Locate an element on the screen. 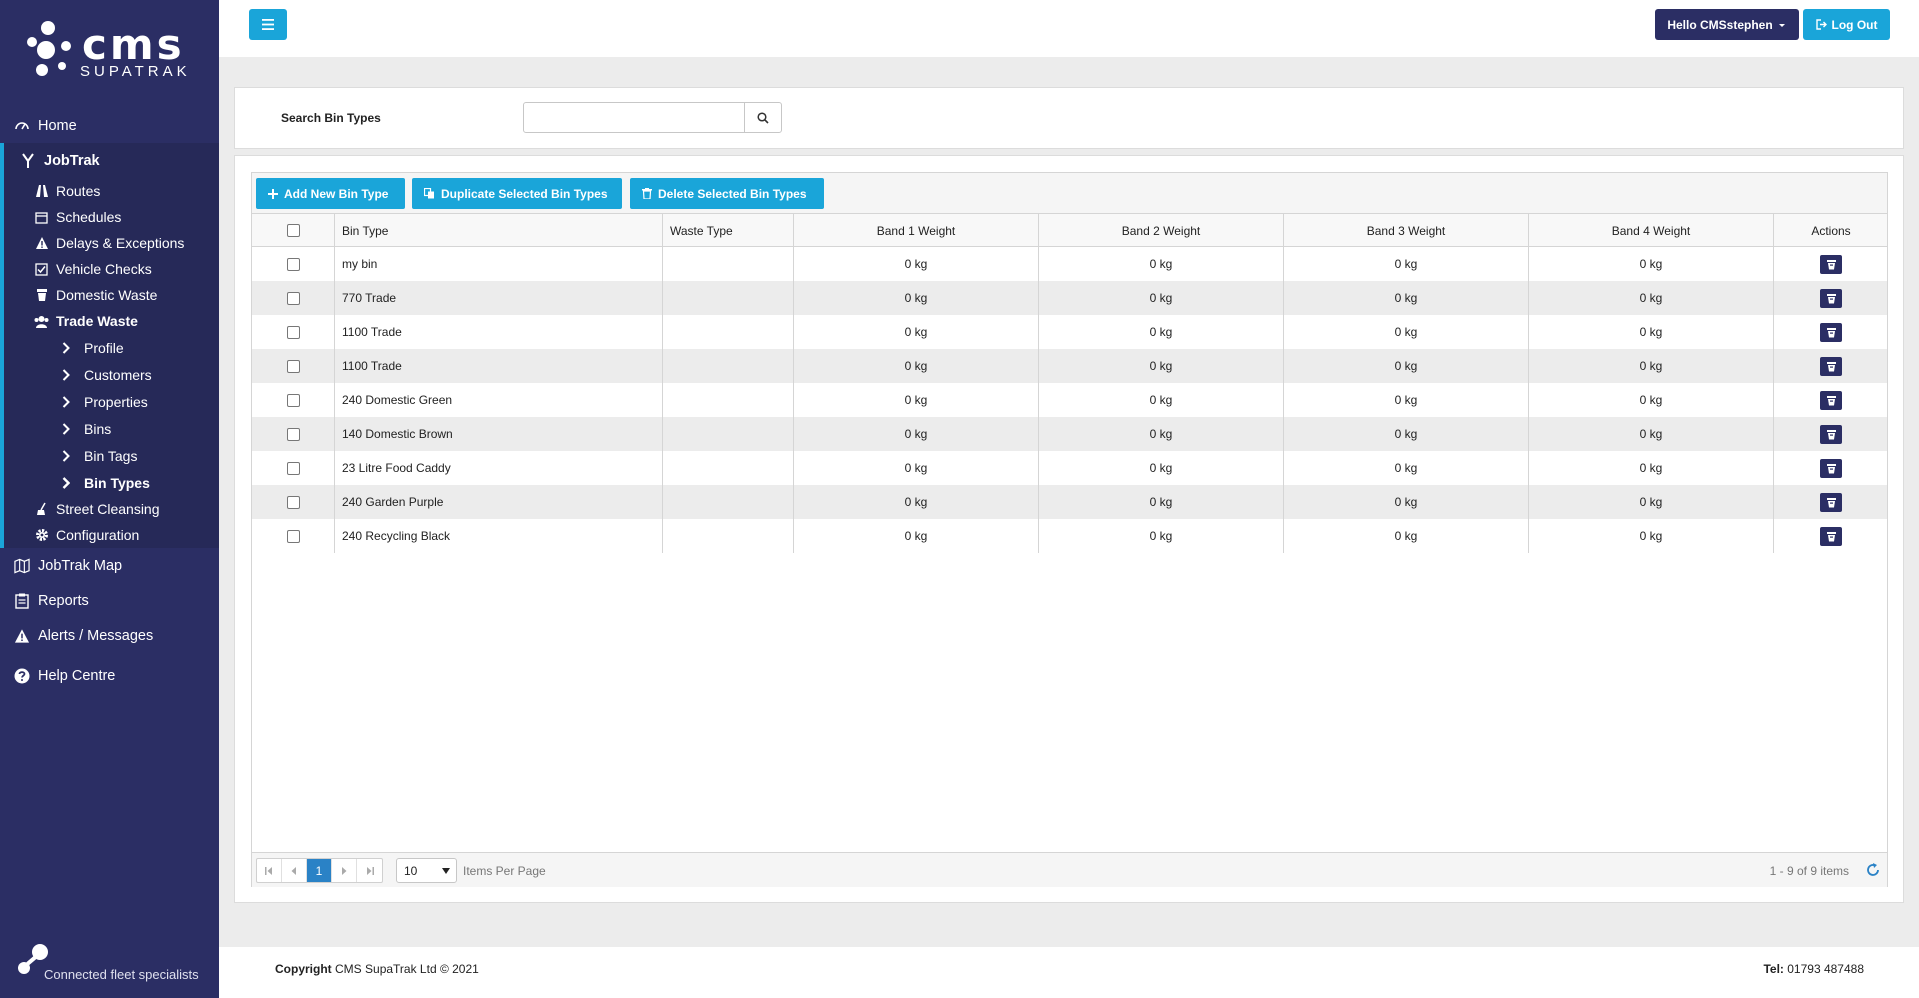  last-page-icon is located at coordinates (370, 870).